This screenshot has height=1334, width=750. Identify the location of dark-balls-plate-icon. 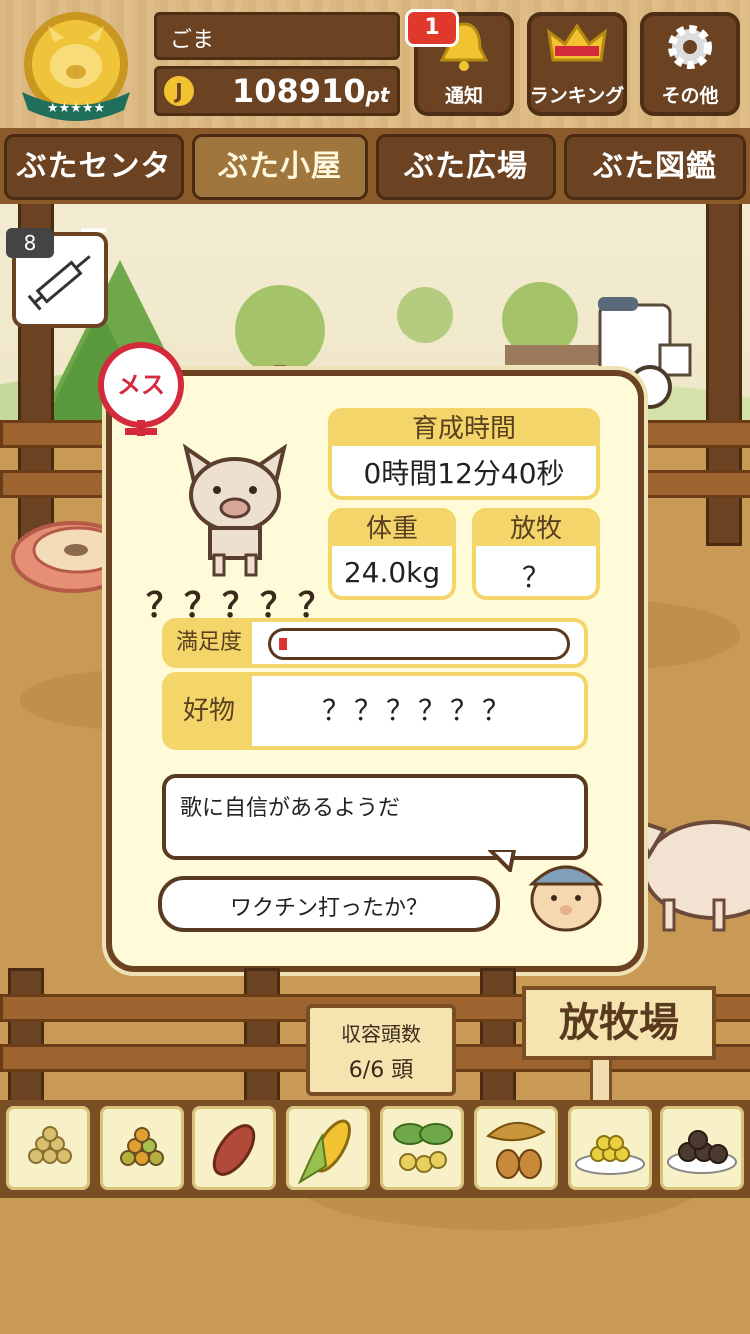
(702, 1152).